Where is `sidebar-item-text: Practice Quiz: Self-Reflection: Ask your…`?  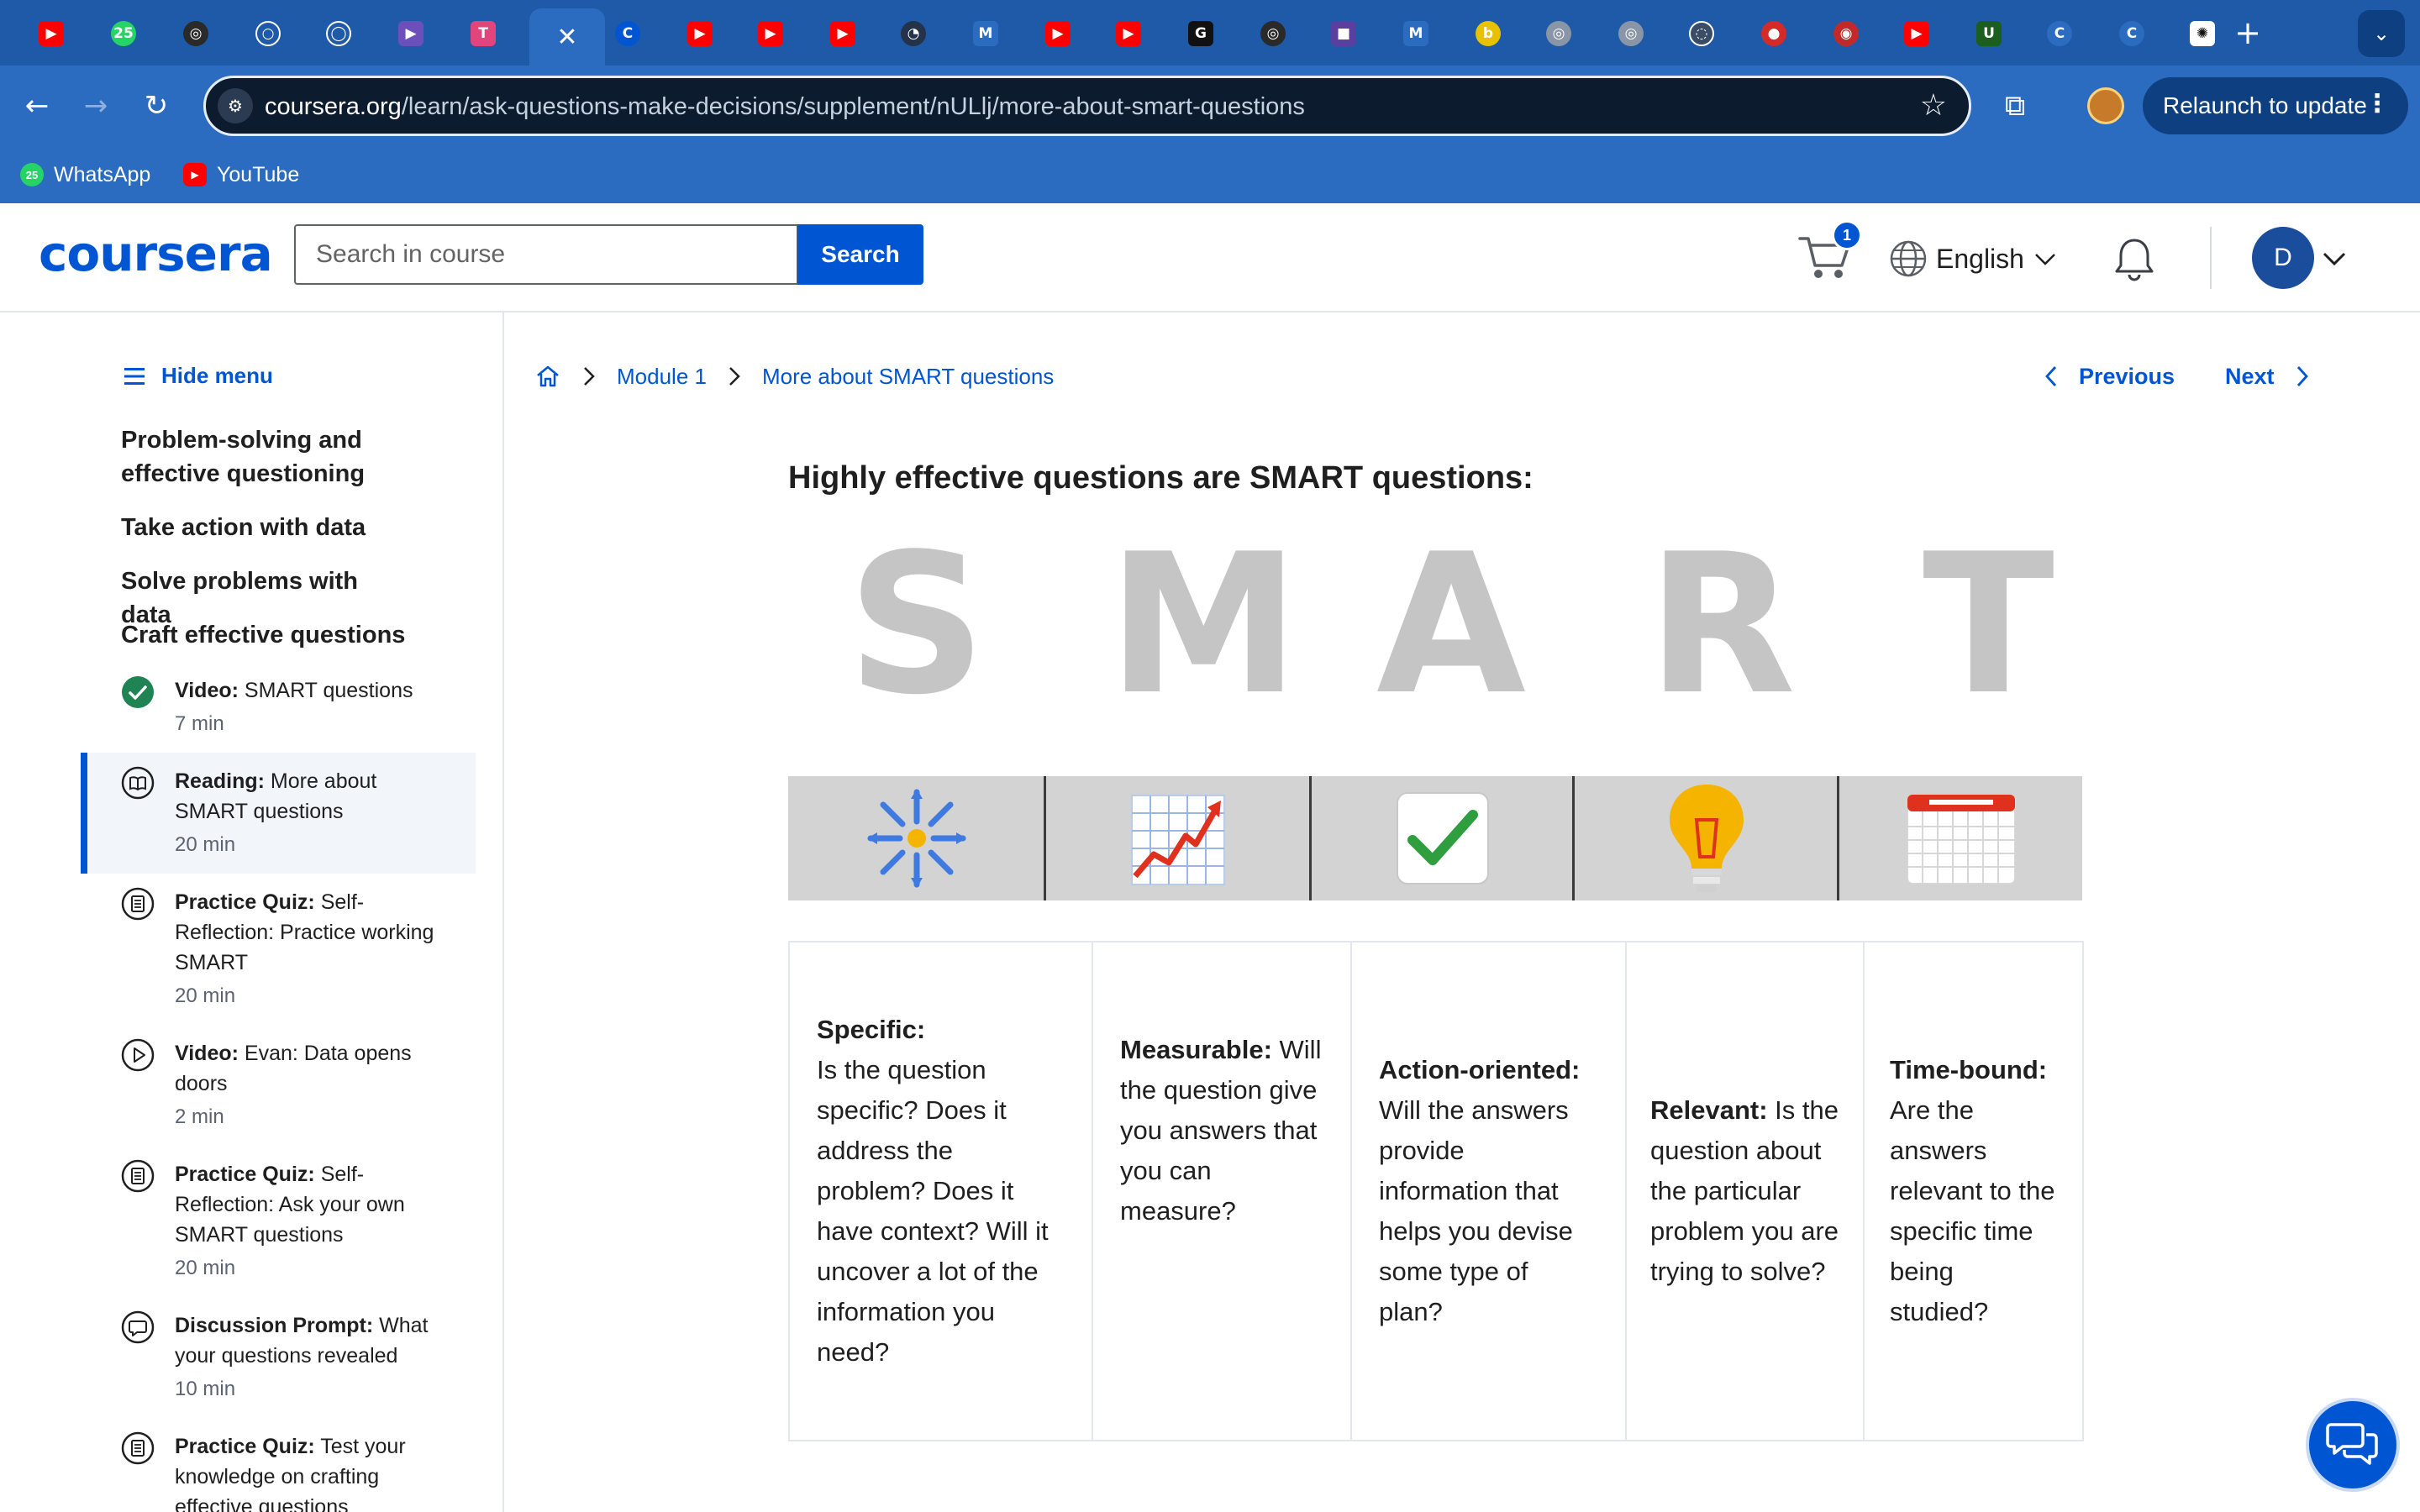 sidebar-item-text: Practice Quiz: Self-Reflection: Ask your… is located at coordinates (290, 1221).